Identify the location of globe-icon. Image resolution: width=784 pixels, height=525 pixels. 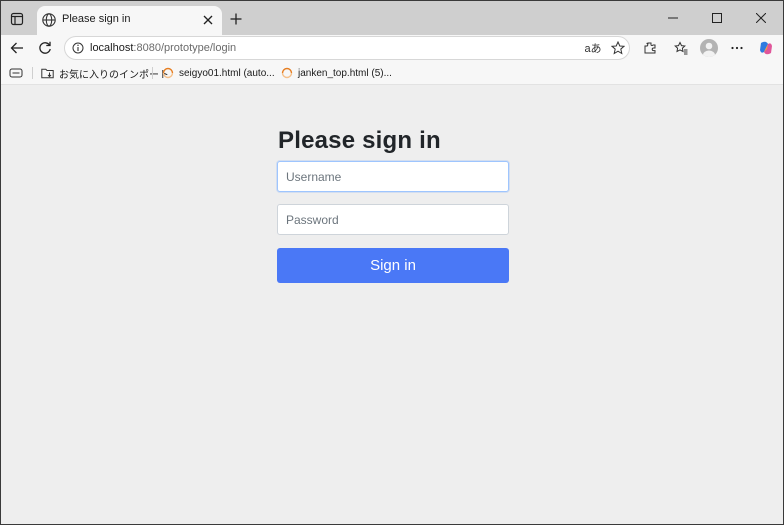
(49, 20).